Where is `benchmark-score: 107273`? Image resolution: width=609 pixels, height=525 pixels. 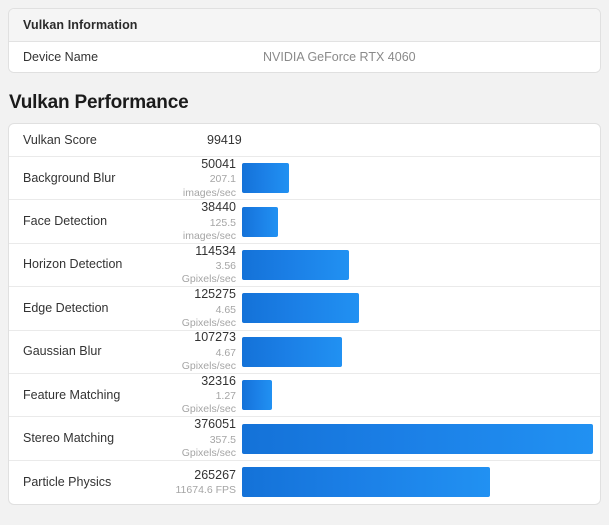
benchmark-score: 107273 is located at coordinates (215, 337).